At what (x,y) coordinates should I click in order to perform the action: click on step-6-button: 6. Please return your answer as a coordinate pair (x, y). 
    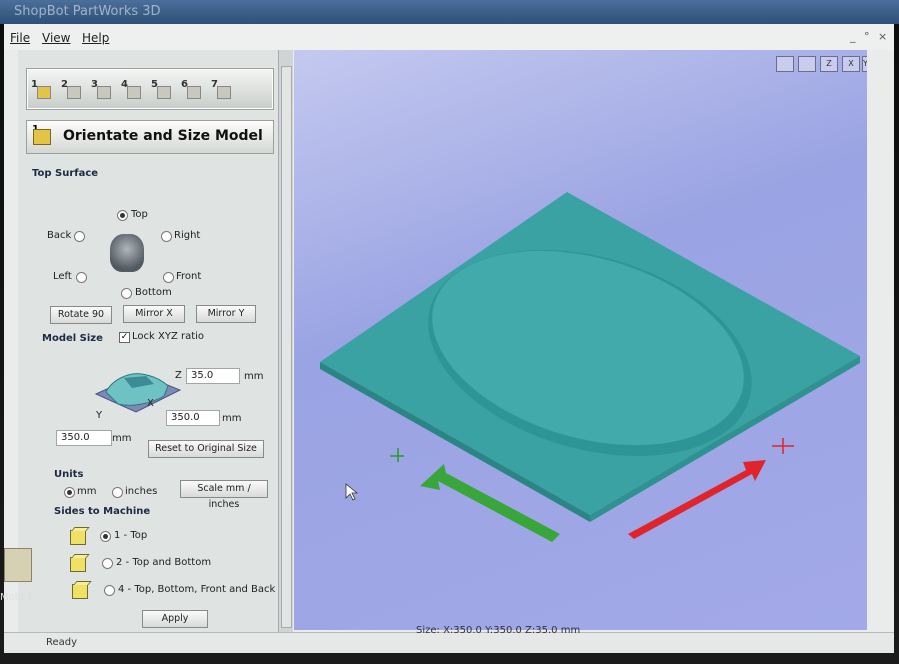
    Looking at the image, I should click on (192, 89).